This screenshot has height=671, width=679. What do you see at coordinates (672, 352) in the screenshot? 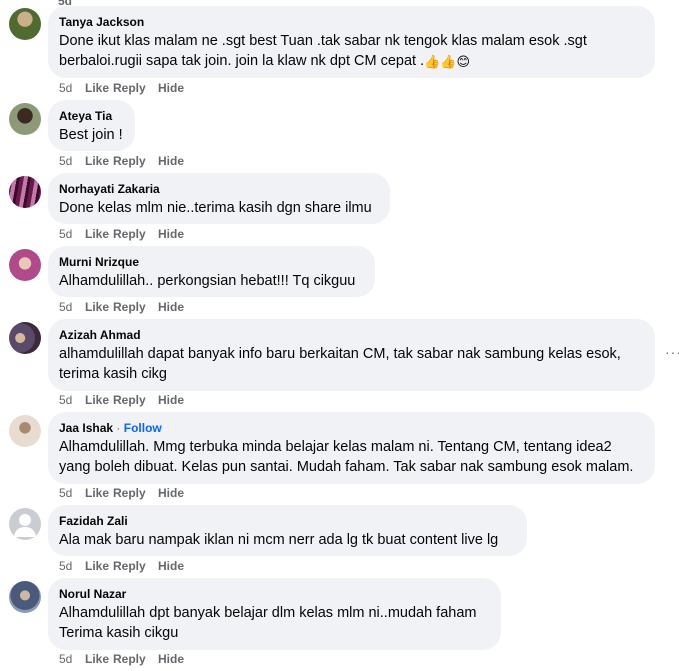
I see `more-options-icon: ···` at bounding box center [672, 352].